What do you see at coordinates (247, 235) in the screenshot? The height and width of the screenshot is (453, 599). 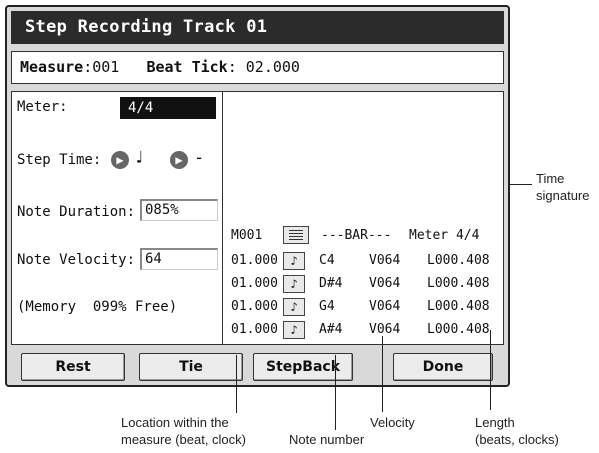 I see `event-header-measure: M001` at bounding box center [247, 235].